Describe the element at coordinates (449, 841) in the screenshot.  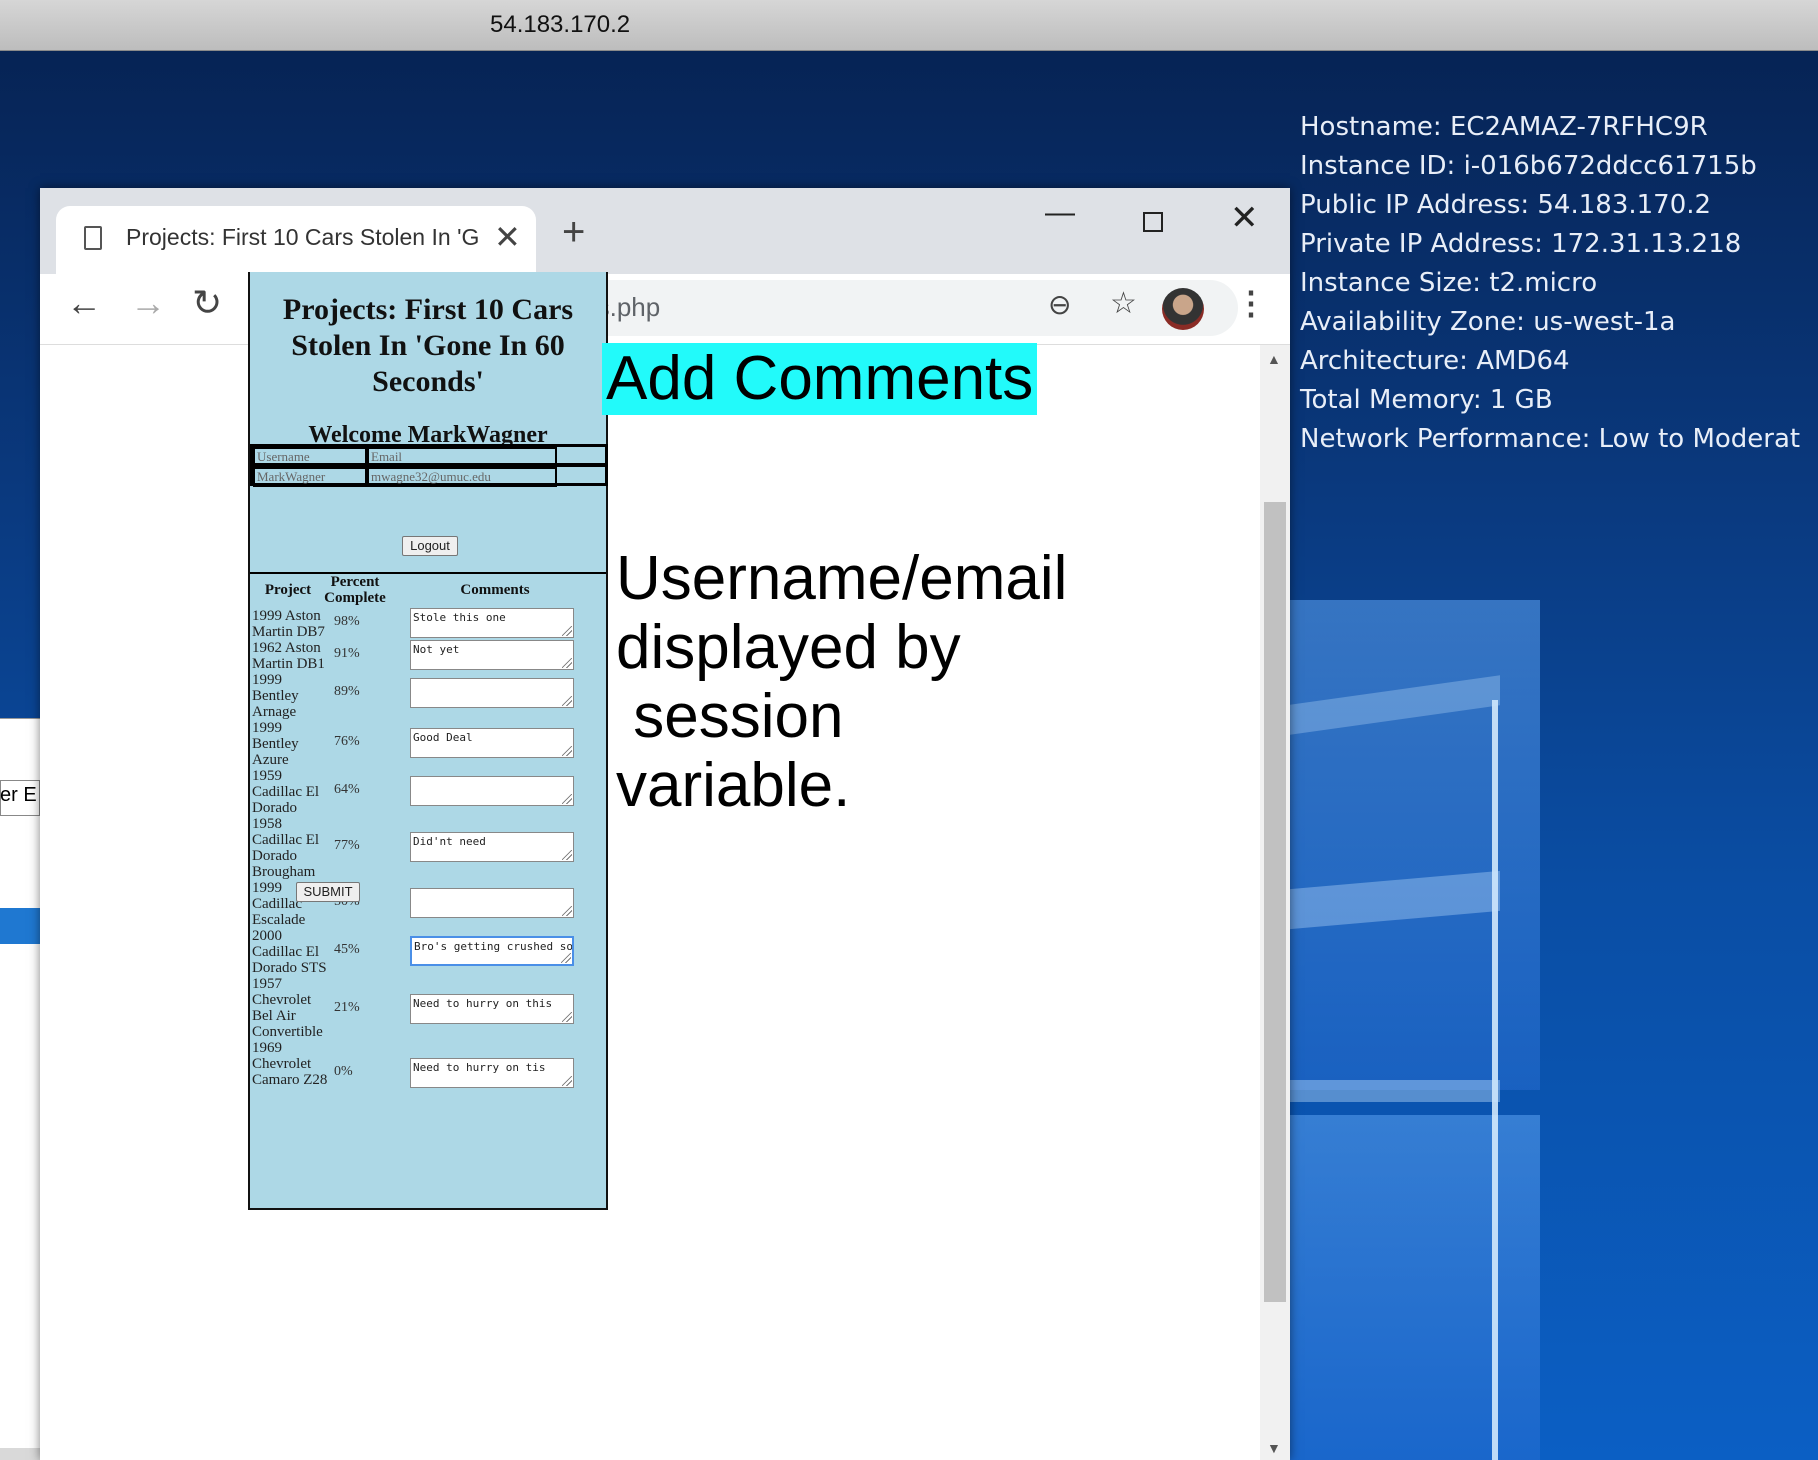
I see `comment-text: Did'nt need` at that location.